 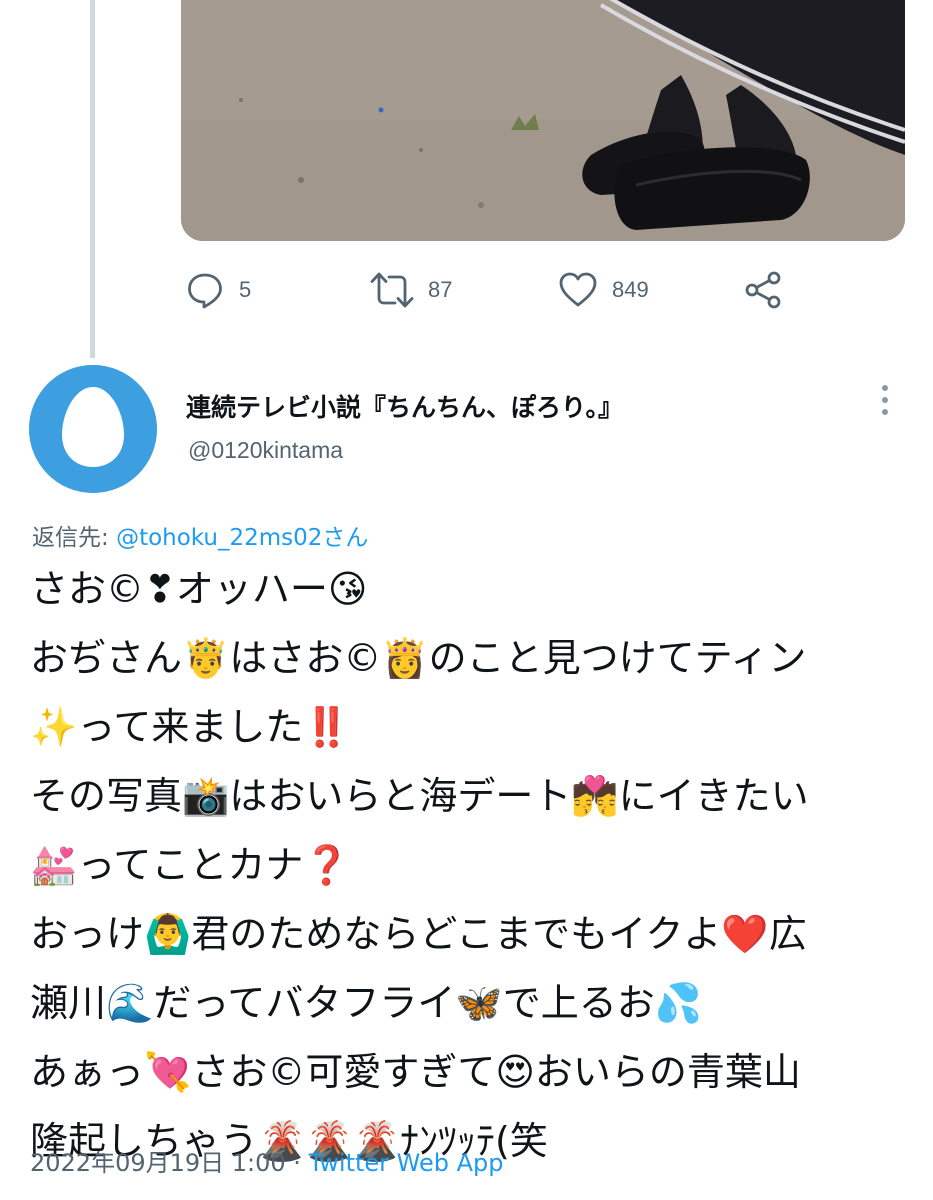 What do you see at coordinates (415, 1072) in the screenshot?
I see `tweet-text-line: あぁっ💘さお©可愛すぎて😍おいらの青葉山` at bounding box center [415, 1072].